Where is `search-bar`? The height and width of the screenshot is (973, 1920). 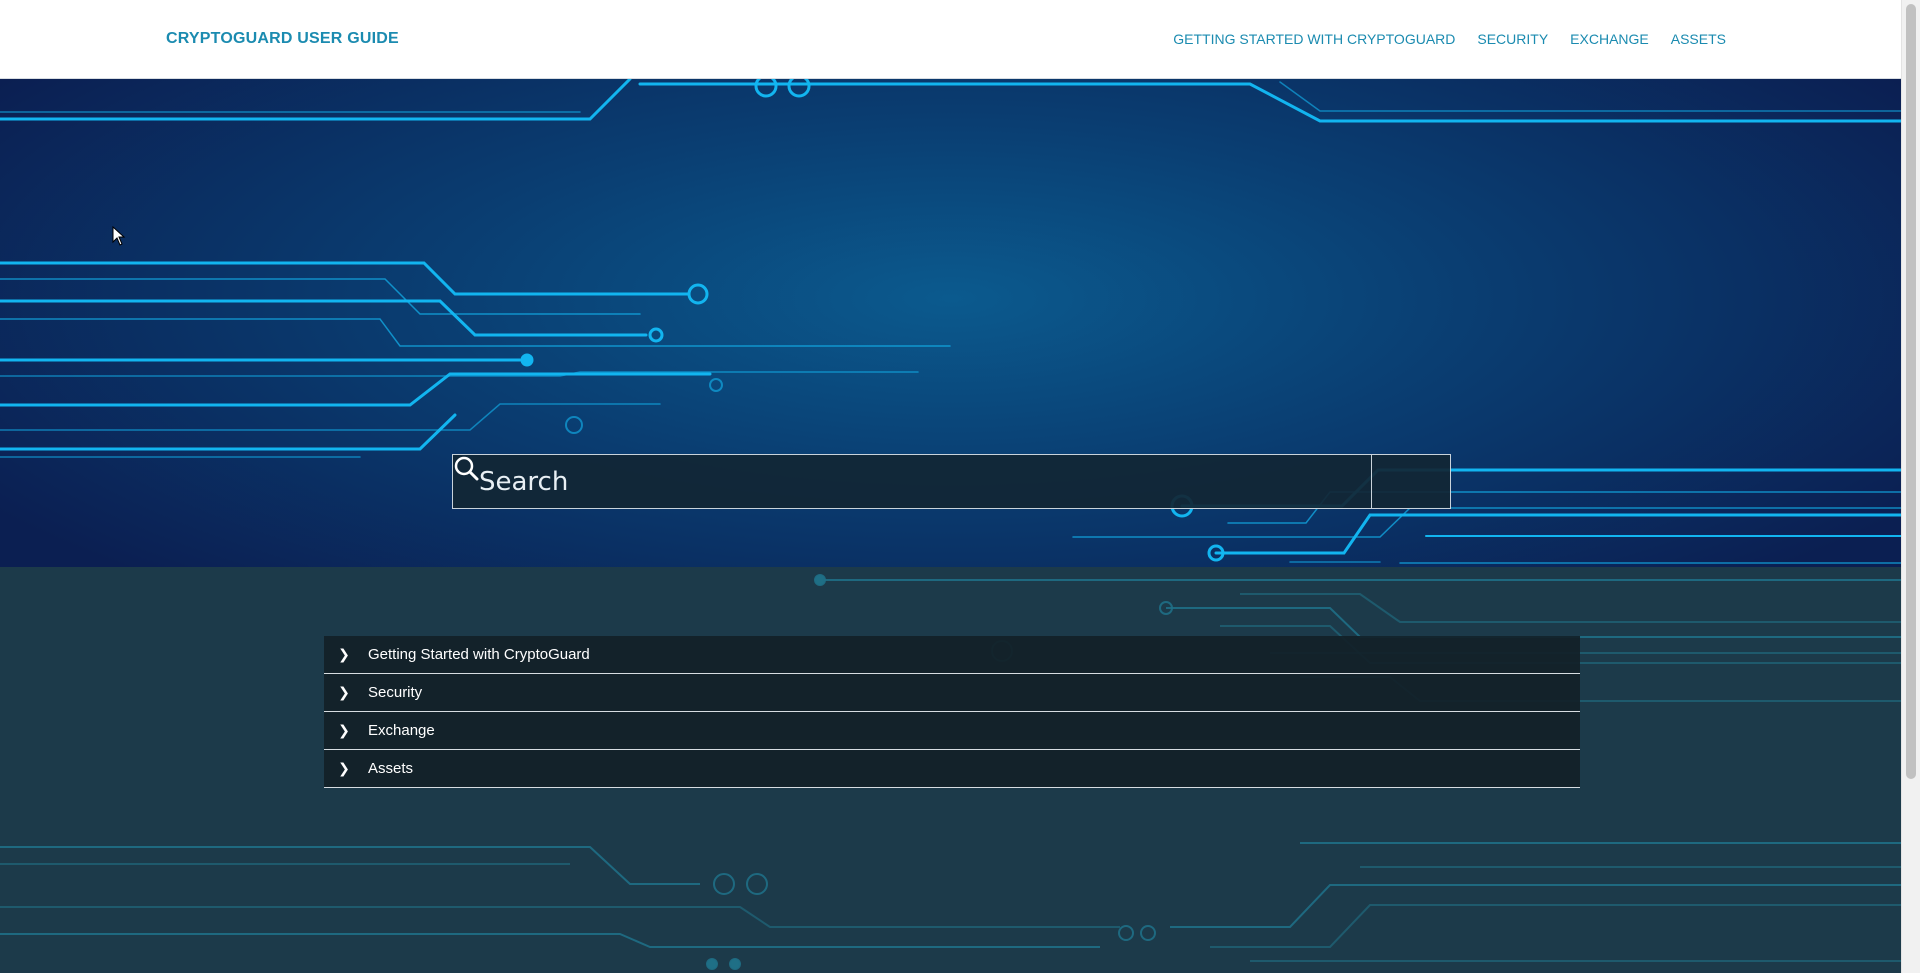
search-bar is located at coordinates (951, 481).